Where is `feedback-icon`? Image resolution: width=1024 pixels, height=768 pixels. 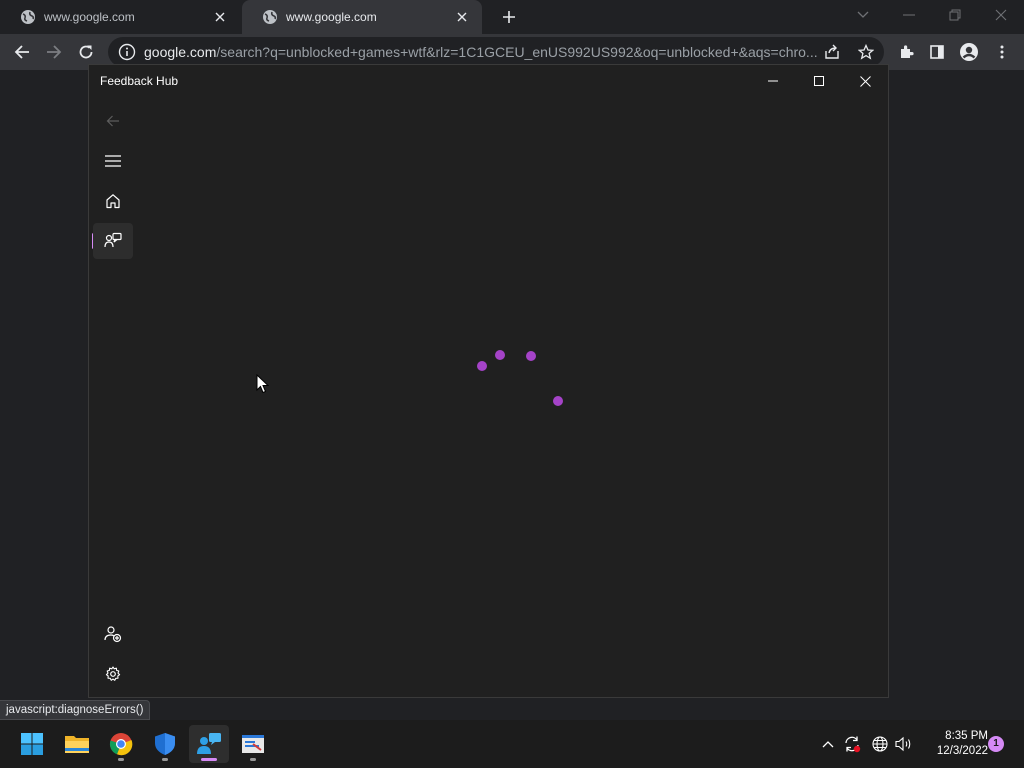 feedback-icon is located at coordinates (113, 241).